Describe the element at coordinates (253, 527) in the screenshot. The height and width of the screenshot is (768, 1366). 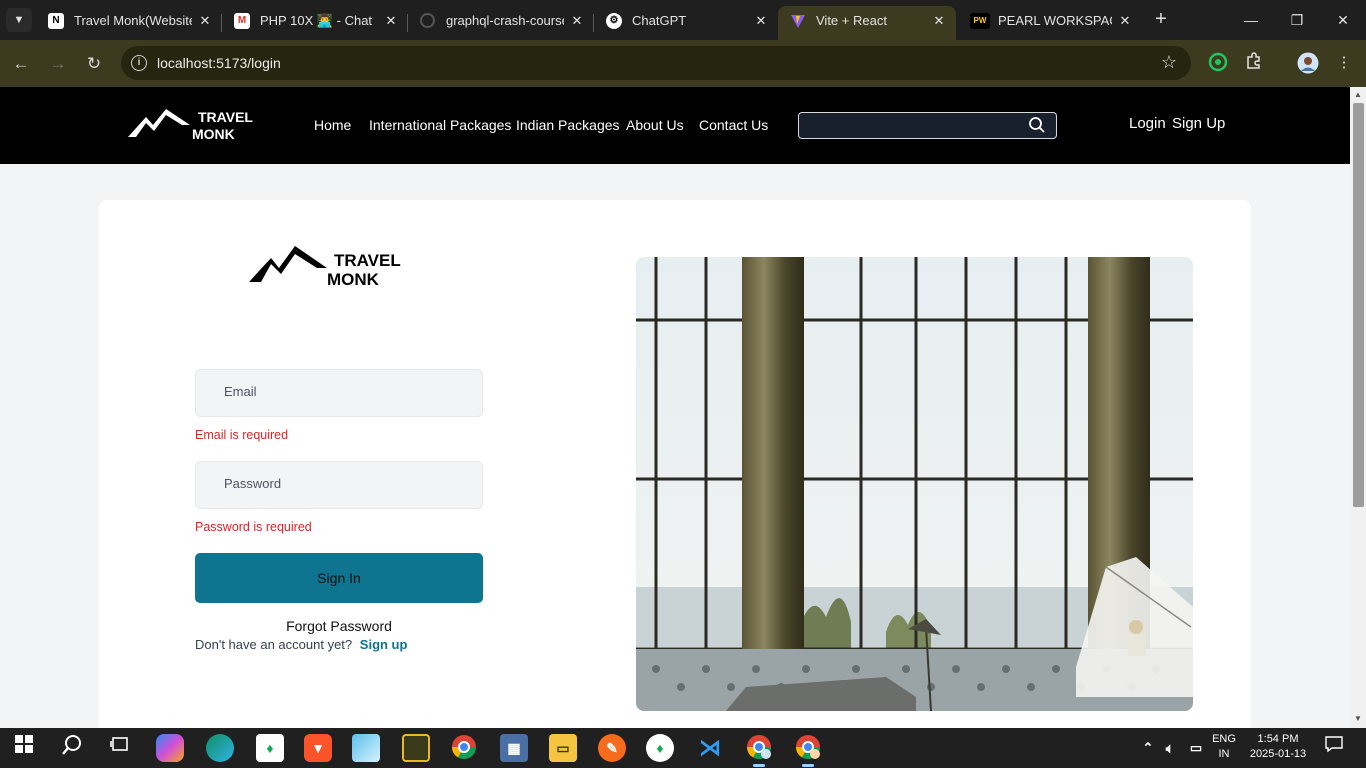
I see `password-error: Password is required` at that location.